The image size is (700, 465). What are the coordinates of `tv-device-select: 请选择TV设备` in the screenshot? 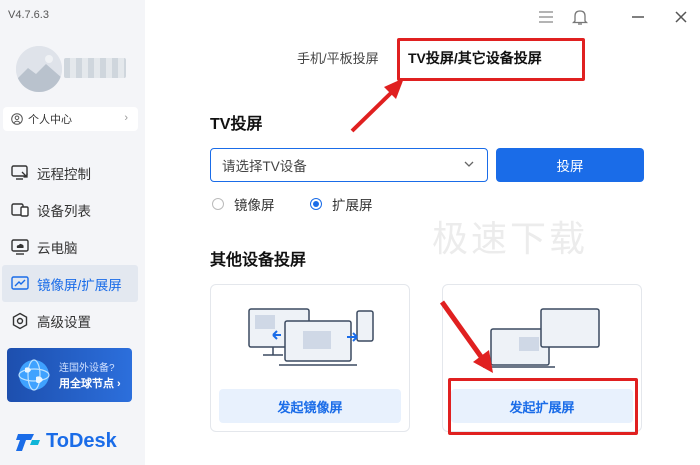 It's located at (349, 165).